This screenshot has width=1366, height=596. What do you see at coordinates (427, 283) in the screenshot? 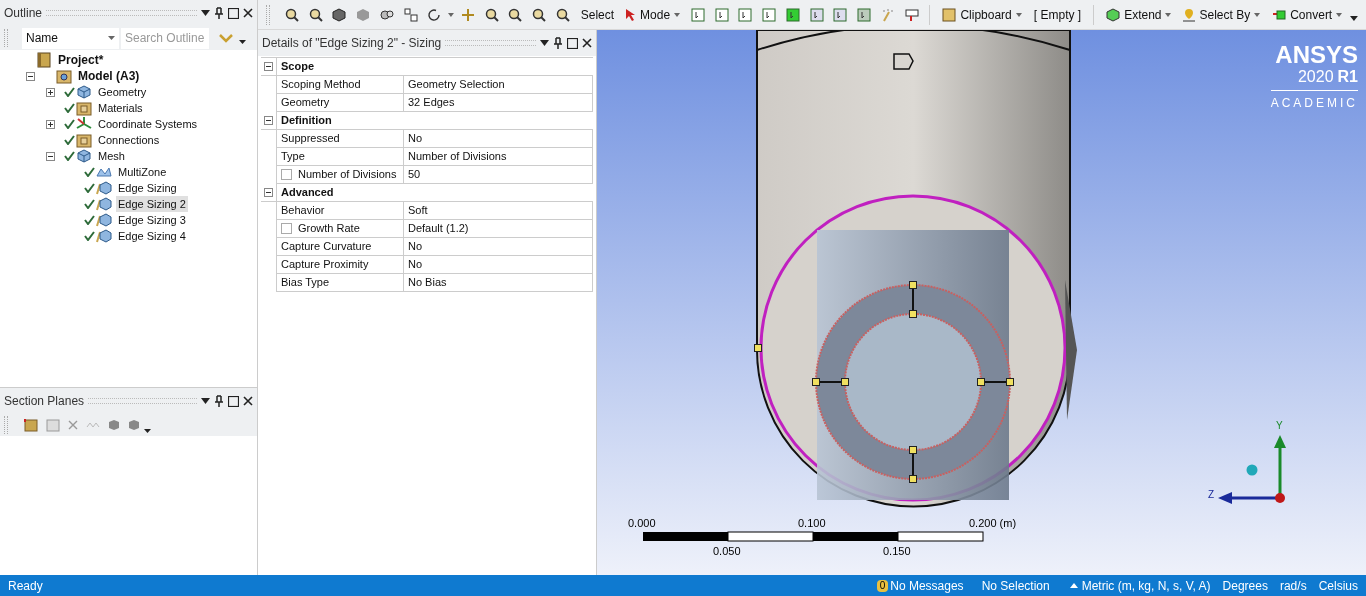
I see `property-value: No Bias` at bounding box center [427, 283].